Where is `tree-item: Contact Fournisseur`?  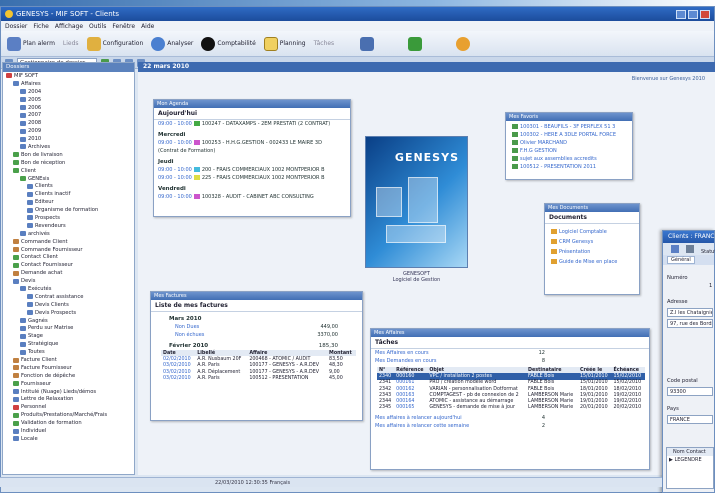 tree-item: Contact Fournisseur is located at coordinates (68, 265).